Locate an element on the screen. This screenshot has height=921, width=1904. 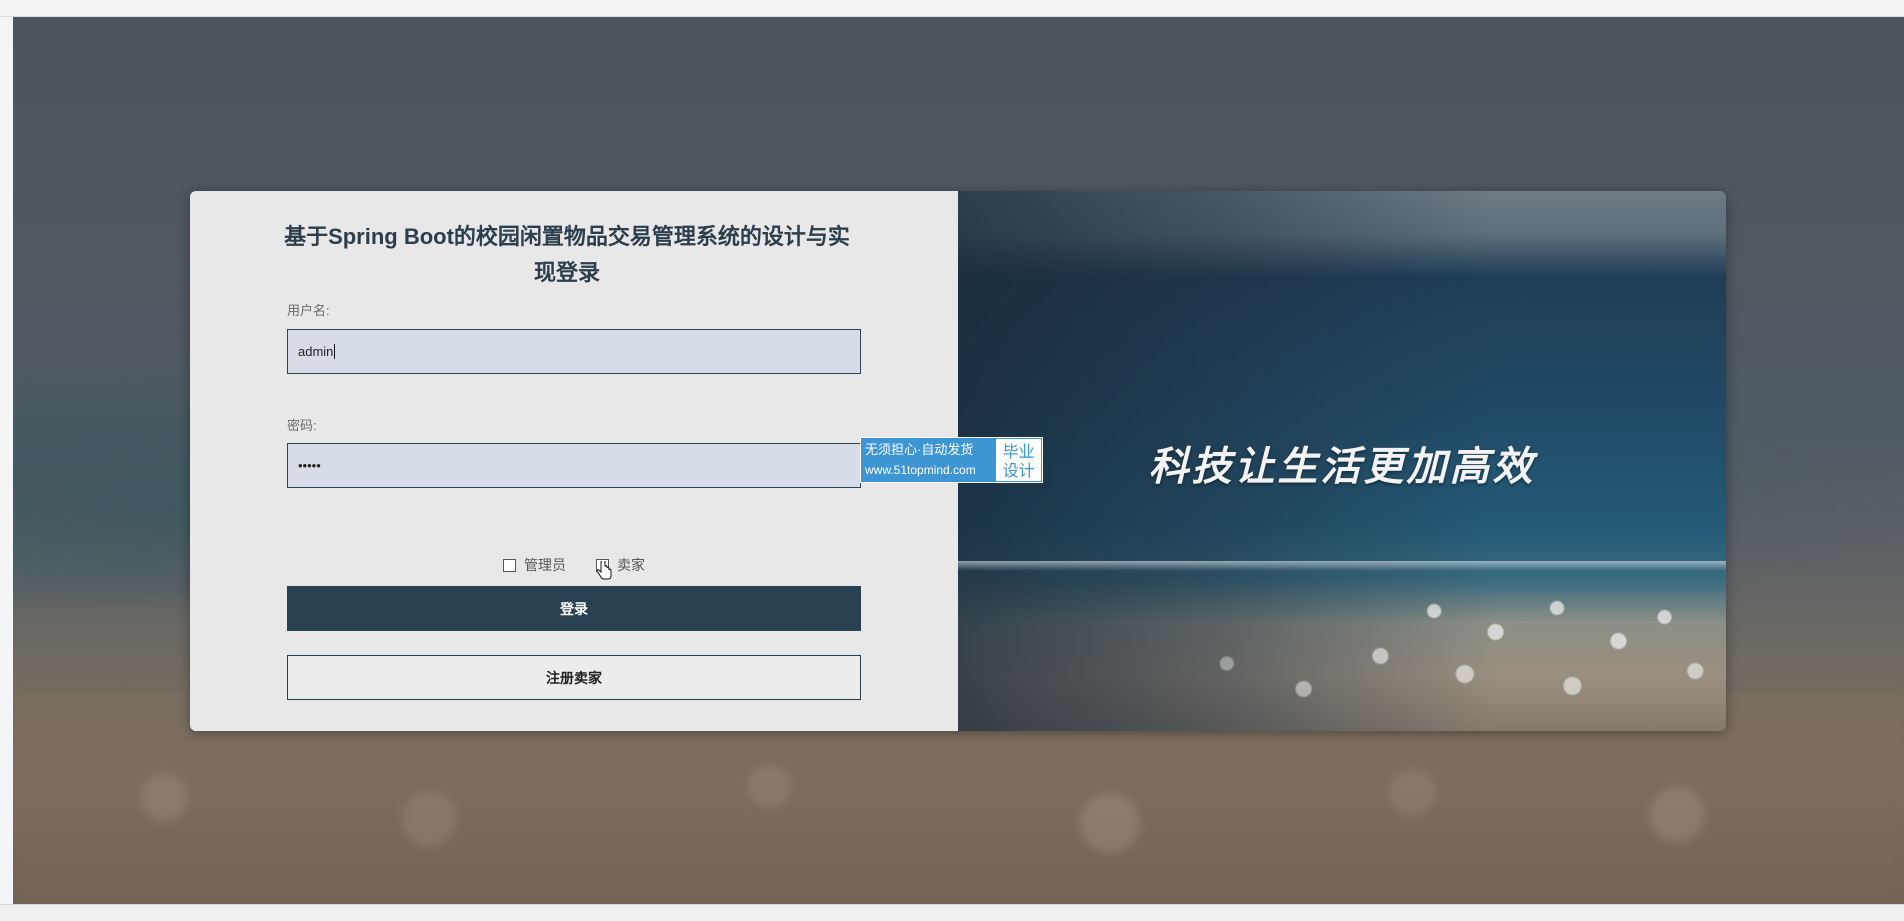
role-admin-checkbox: 管理员 is located at coordinates (534, 565).